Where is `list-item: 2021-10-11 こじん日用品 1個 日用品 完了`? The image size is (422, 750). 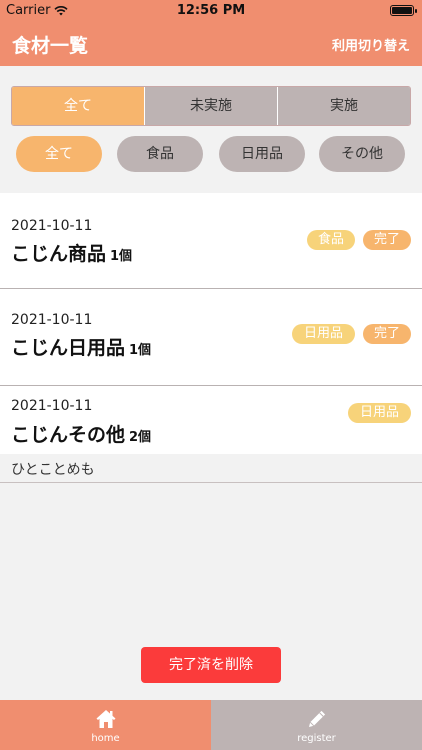 list-item: 2021-10-11 こじん日用品 1個 日用品 完了 is located at coordinates (211, 337).